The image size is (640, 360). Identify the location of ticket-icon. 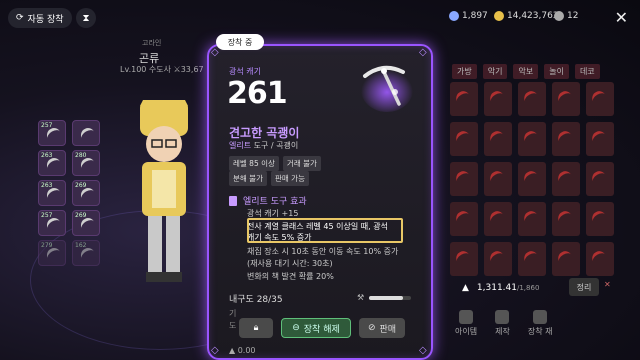
(559, 16).